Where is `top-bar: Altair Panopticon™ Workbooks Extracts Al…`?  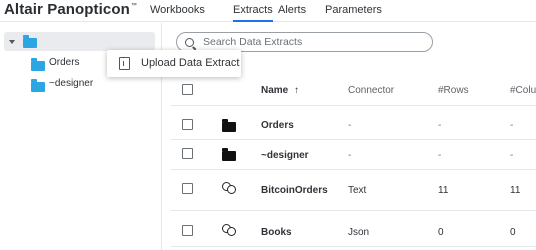
top-bar: Altair Panopticon™ Workbooks Extracts Al… is located at coordinates (268, 11).